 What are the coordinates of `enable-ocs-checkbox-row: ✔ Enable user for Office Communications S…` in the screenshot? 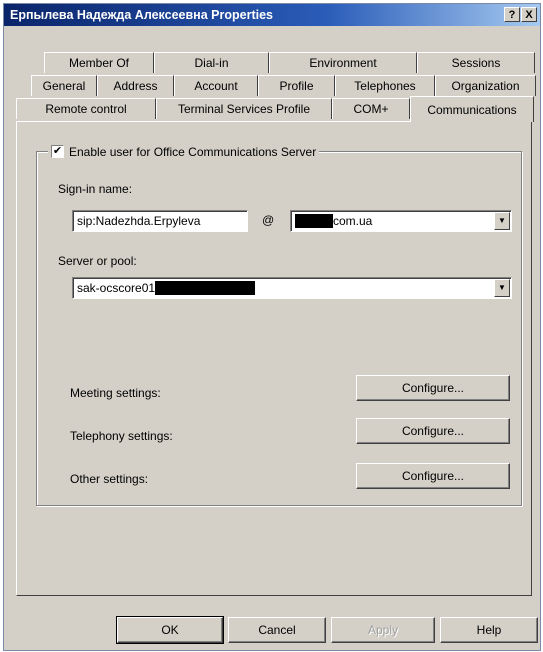 It's located at (184, 152).